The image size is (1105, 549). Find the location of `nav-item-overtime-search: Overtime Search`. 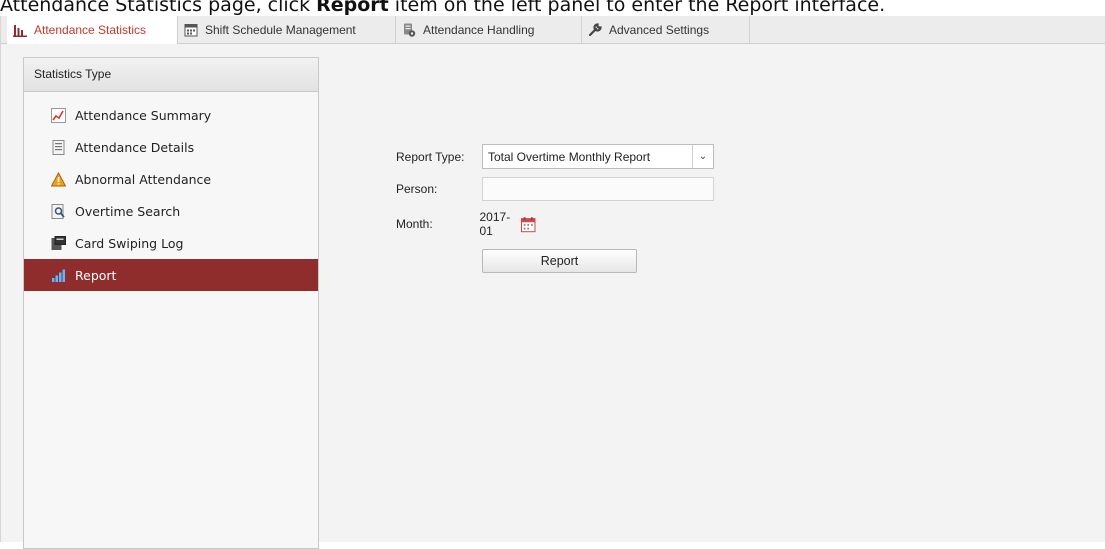

nav-item-overtime-search: Overtime Search is located at coordinates (171, 211).